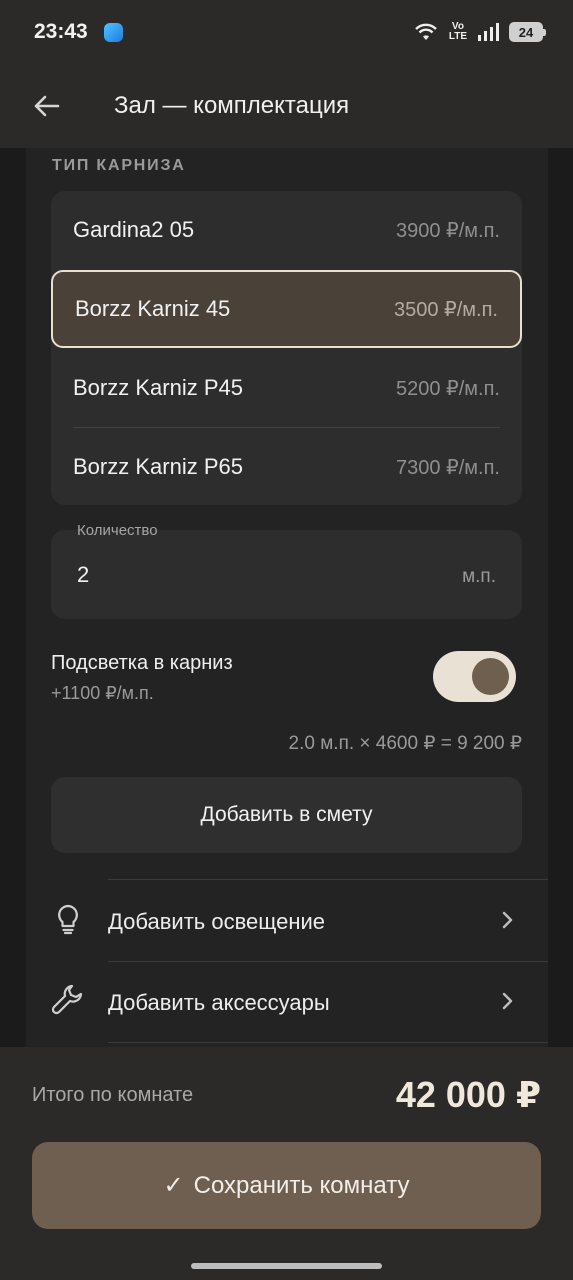 This screenshot has width=573, height=1280. What do you see at coordinates (286, 1266) in the screenshot?
I see `home-indicator` at bounding box center [286, 1266].